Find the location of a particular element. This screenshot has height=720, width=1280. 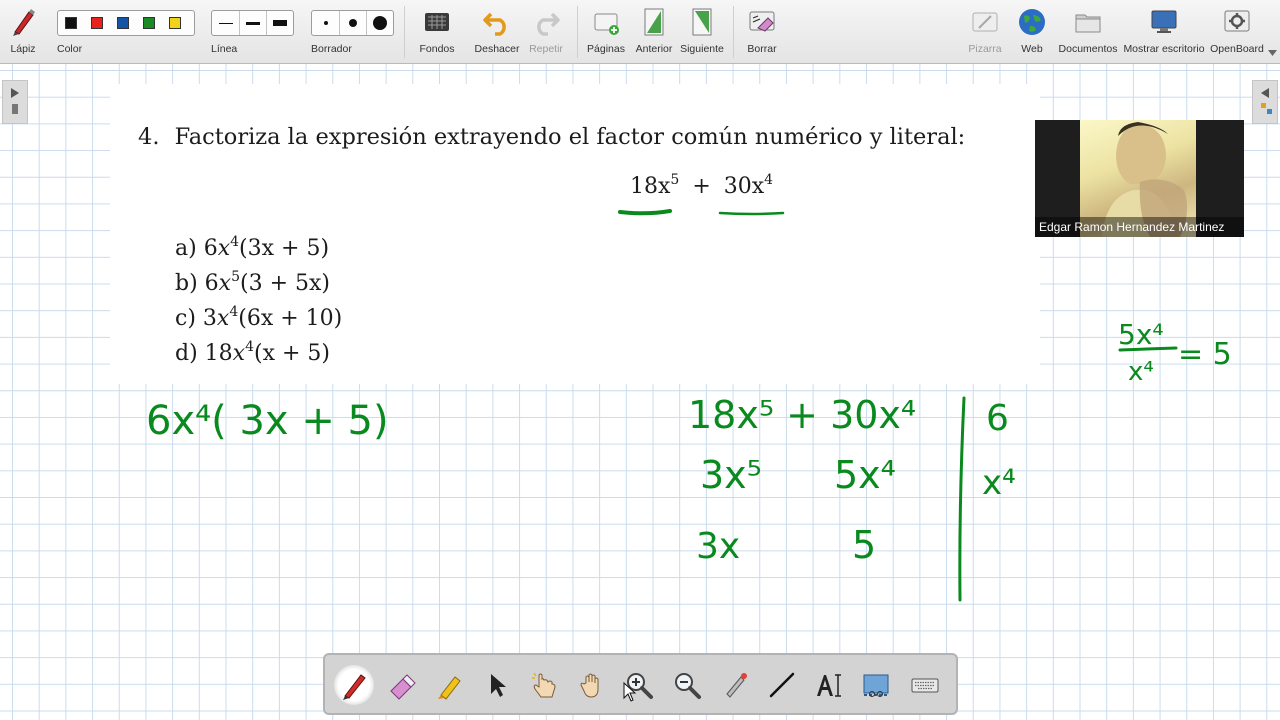

previous-page-button: Anterior is located at coordinates (654, 32).